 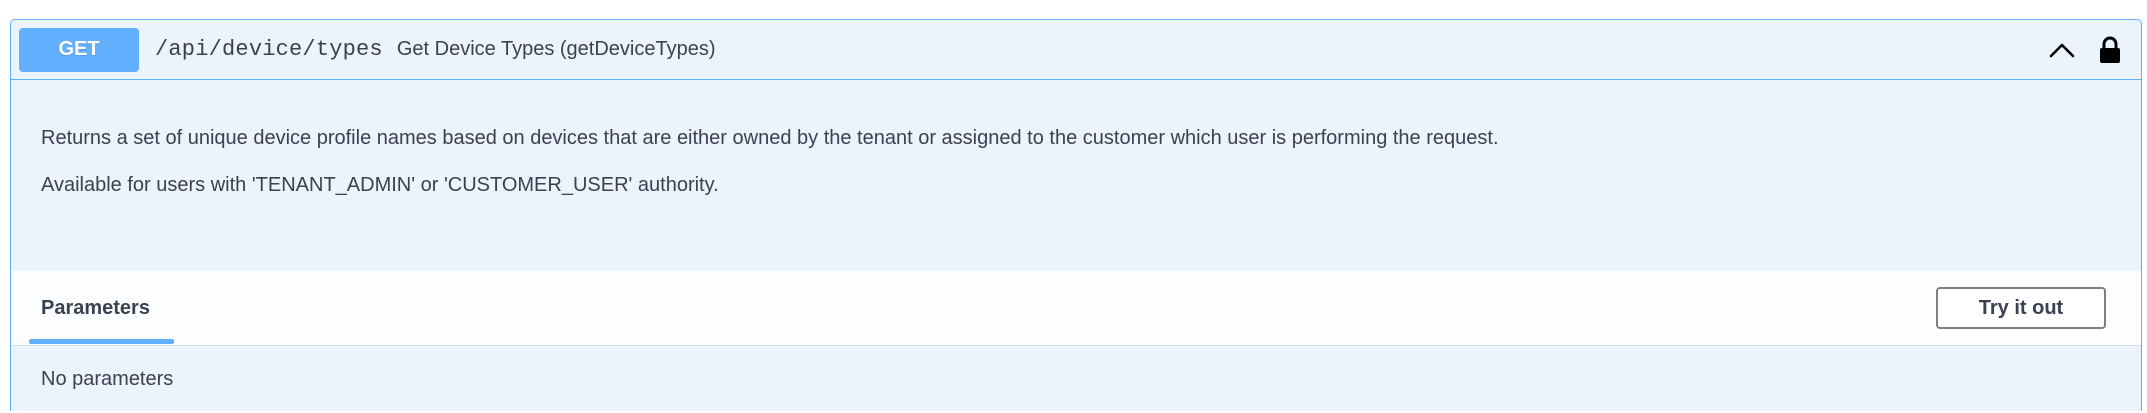 I want to click on http-method-badge: GET, so click(x=79, y=49).